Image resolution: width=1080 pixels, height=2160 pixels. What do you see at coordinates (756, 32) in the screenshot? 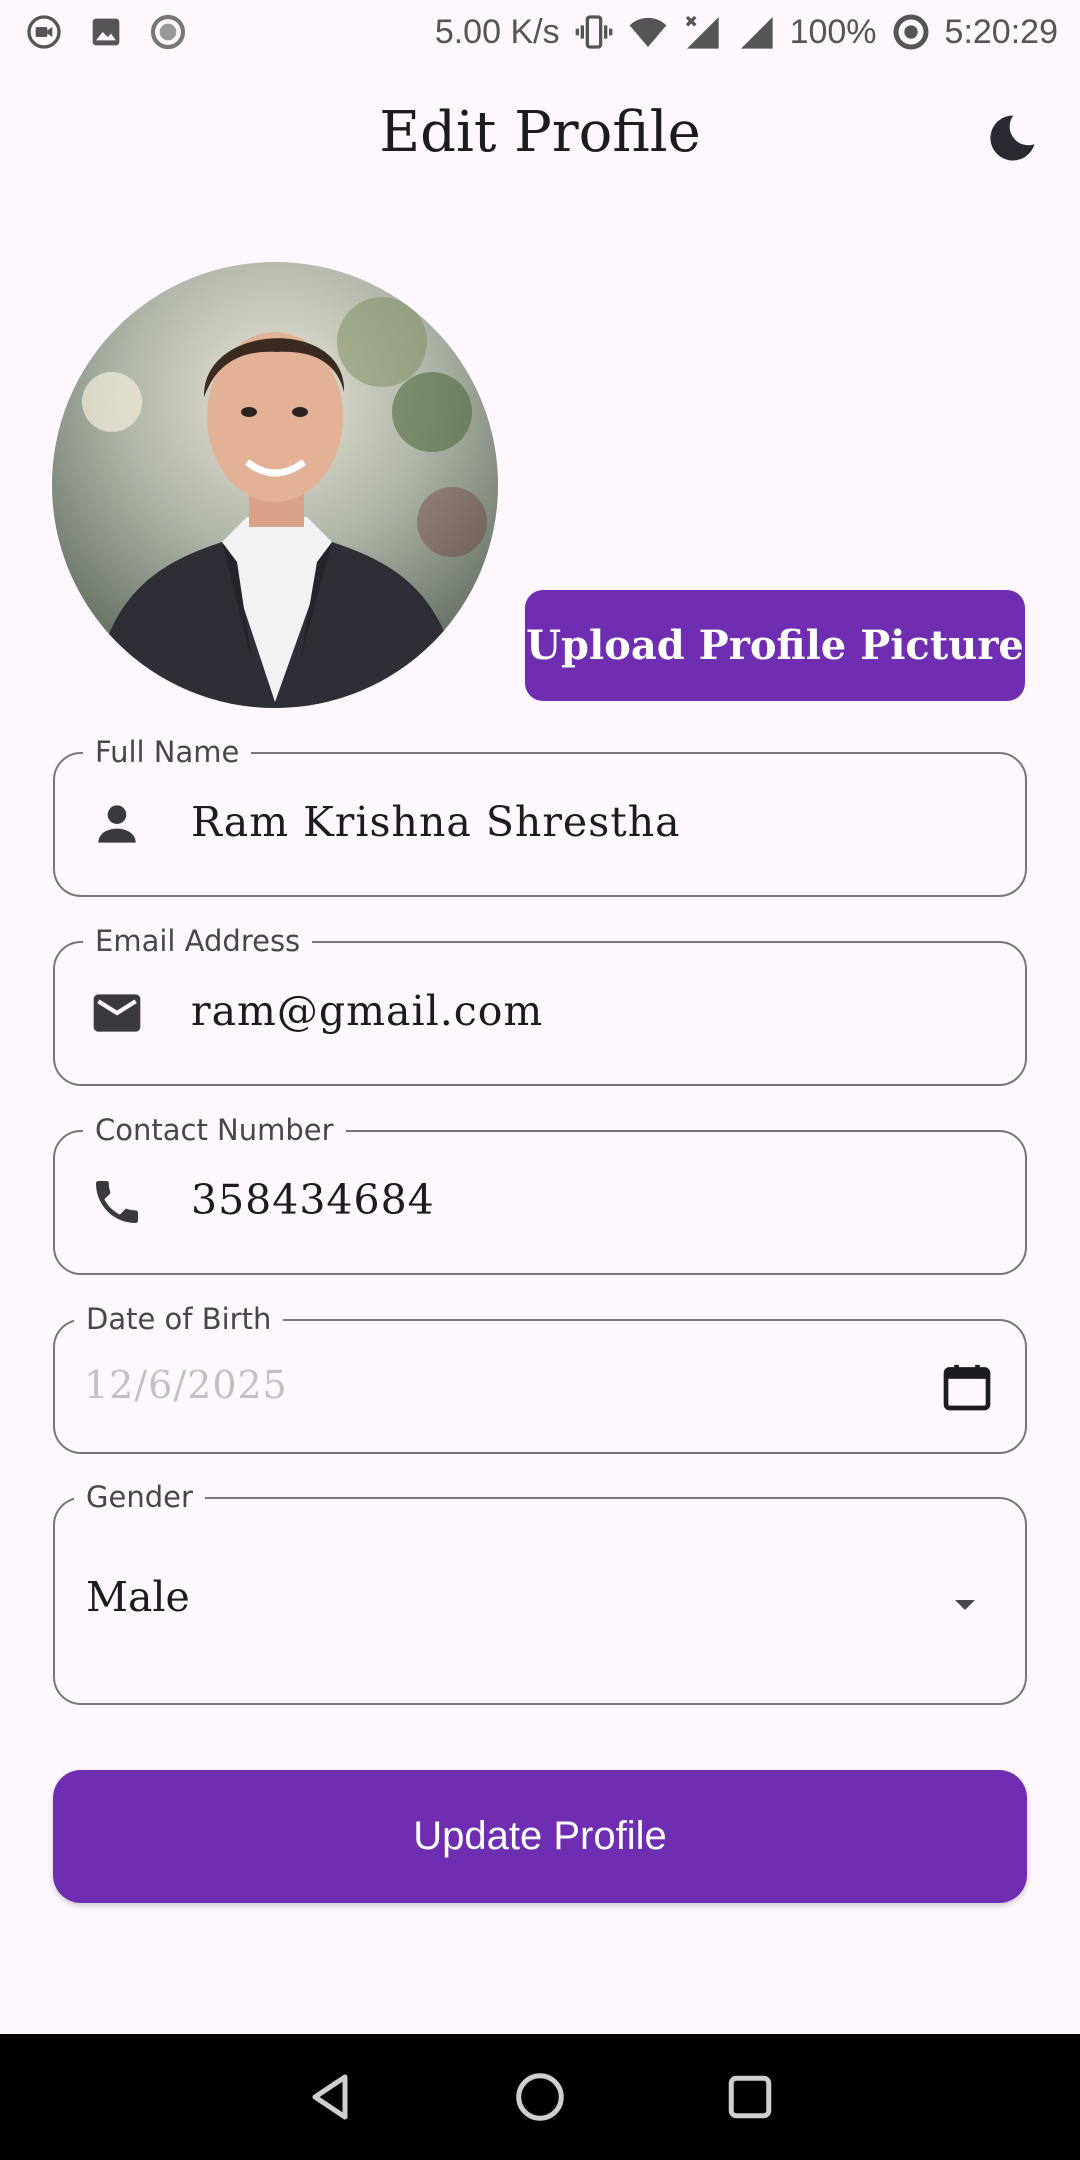
I see `signal-icon` at bounding box center [756, 32].